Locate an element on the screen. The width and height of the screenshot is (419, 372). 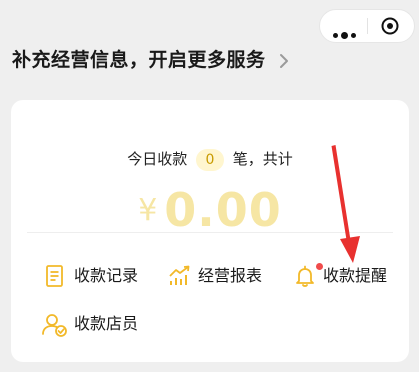
target-icon is located at coordinates (390, 26).